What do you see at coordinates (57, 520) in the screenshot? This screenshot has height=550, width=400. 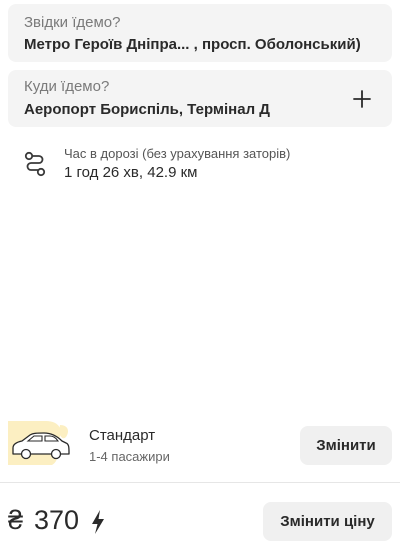 I see `price-amount: 370` at bounding box center [57, 520].